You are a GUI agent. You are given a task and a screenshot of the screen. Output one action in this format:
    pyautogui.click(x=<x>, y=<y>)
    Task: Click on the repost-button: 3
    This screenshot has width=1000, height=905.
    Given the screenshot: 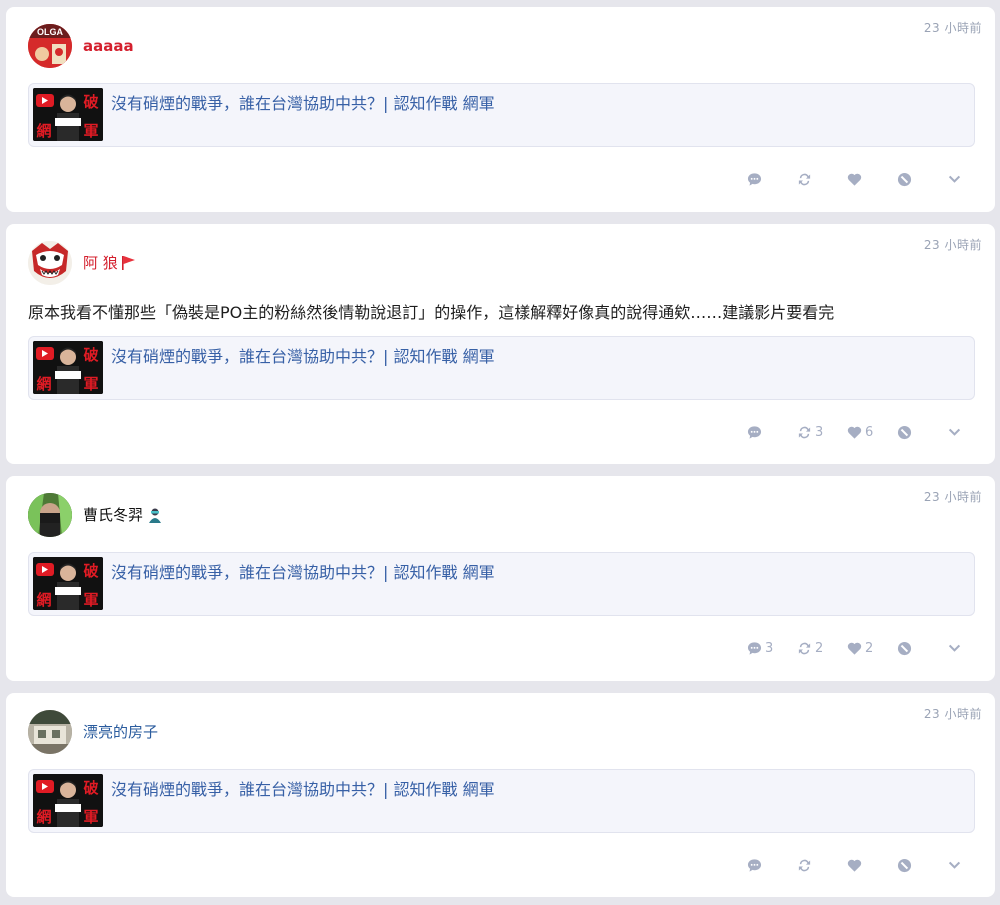 What is the action you would take?
    pyautogui.click(x=822, y=432)
    